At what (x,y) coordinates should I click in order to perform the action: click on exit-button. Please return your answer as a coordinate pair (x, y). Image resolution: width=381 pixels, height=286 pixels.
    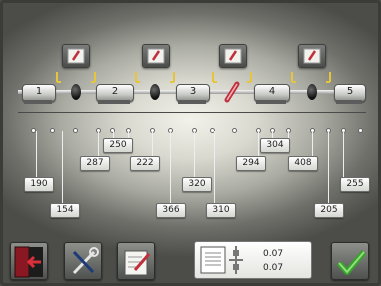
    Looking at the image, I should click on (29, 261).